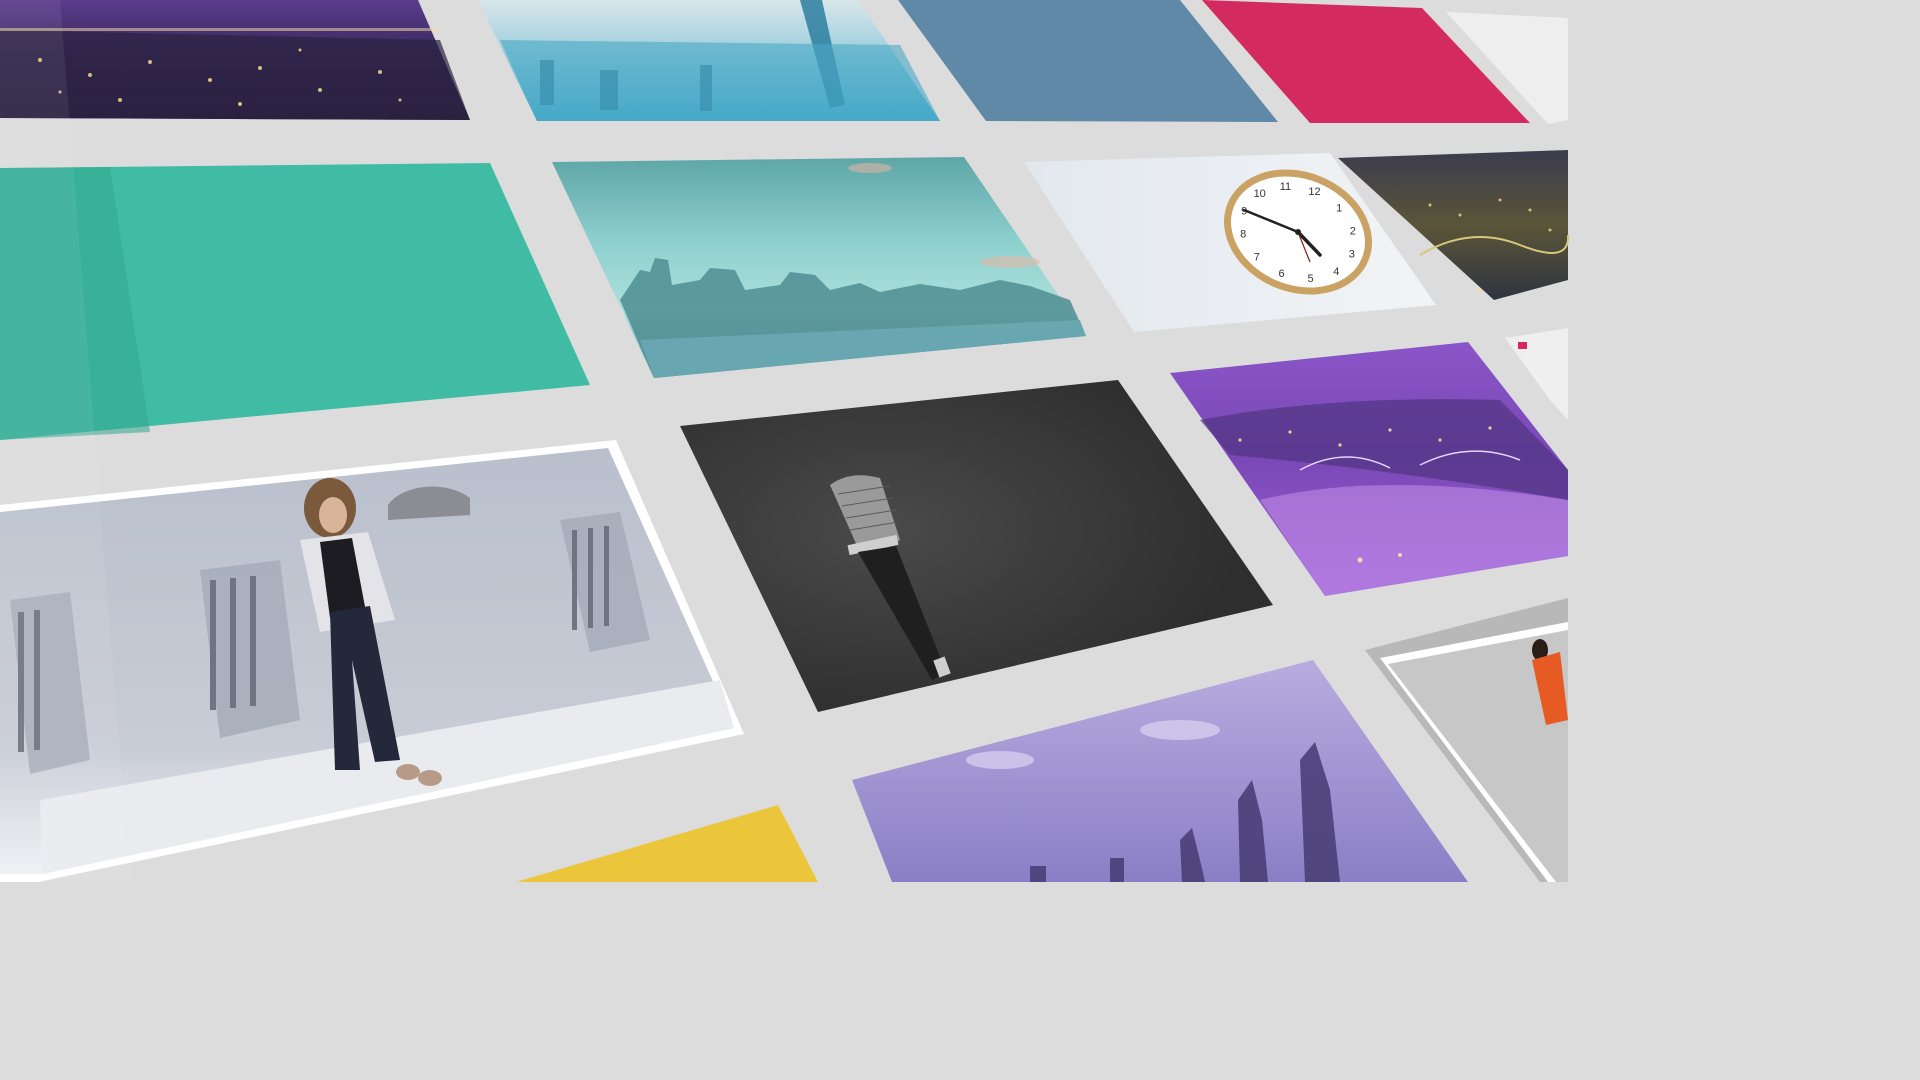 The height and width of the screenshot is (1080, 1920). I want to click on clock-numeral: 7, so click(1257, 258).